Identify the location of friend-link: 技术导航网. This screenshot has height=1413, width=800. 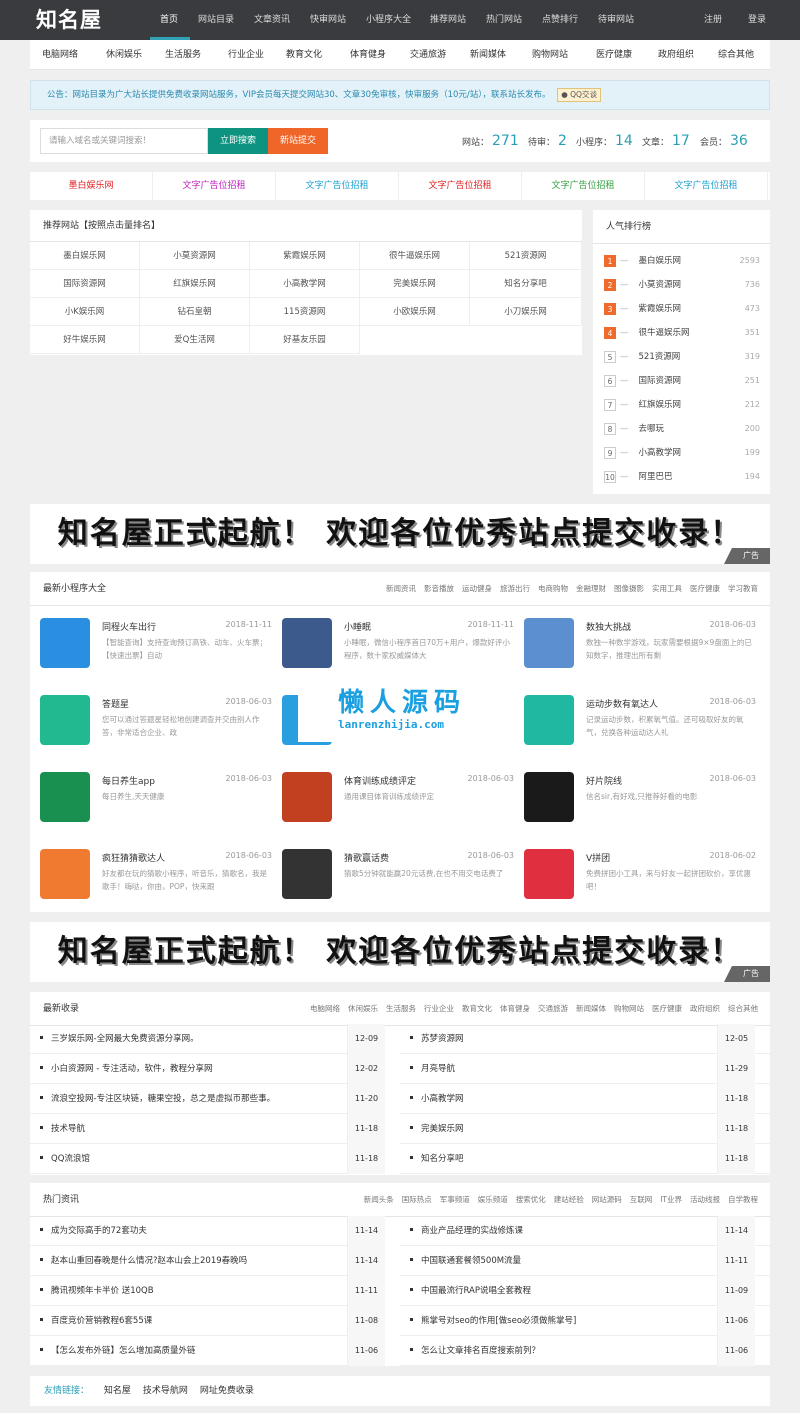
(165, 1391).